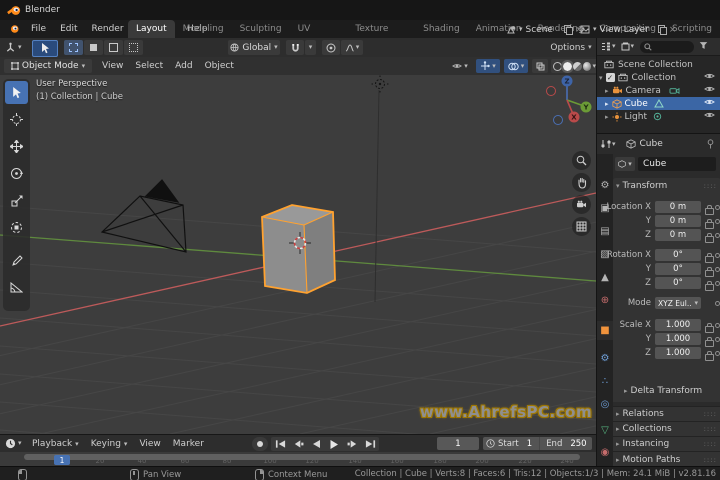 This screenshot has width=720, height=480. I want to click on location-x-field: 0 m, so click(678, 207).